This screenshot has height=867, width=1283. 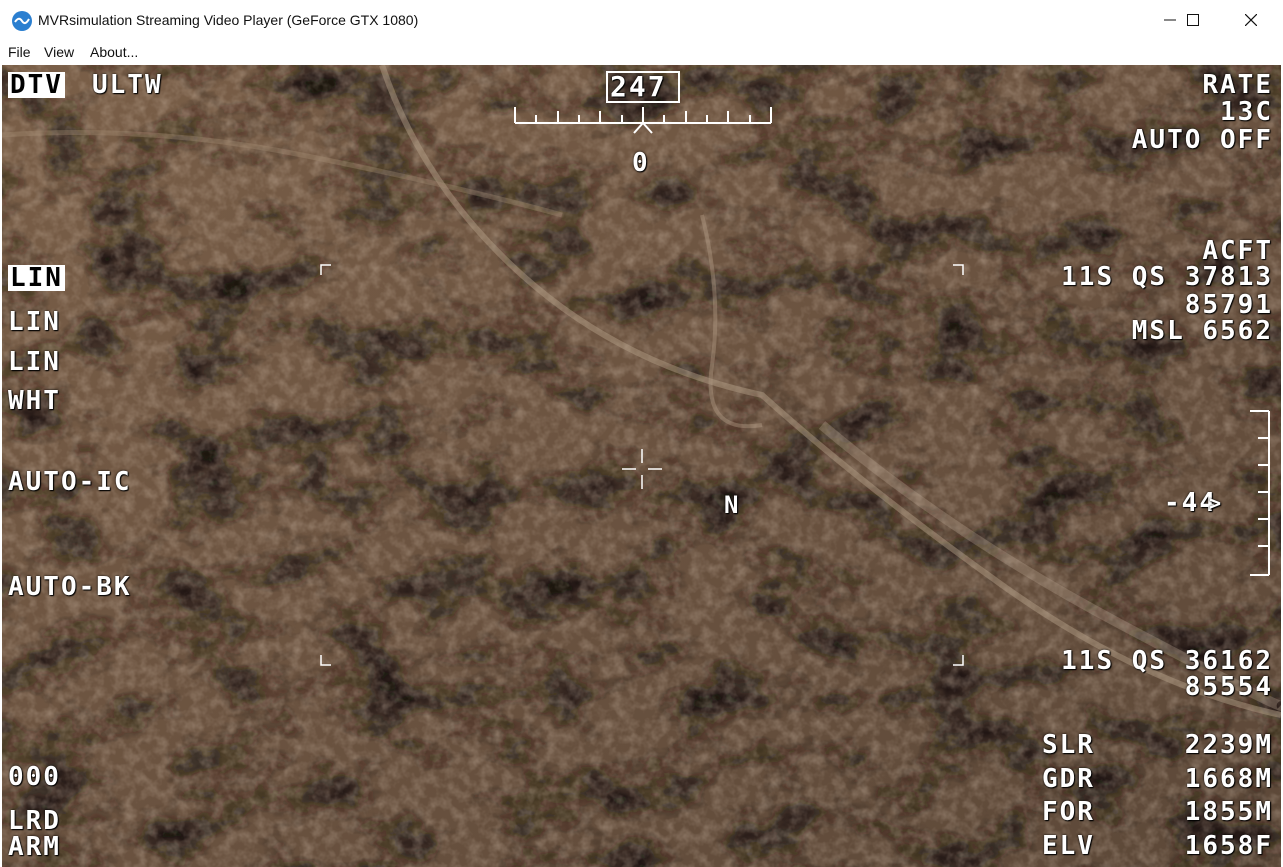 What do you see at coordinates (1068, 779) in the screenshot?
I see `gdr-label: GDR` at bounding box center [1068, 779].